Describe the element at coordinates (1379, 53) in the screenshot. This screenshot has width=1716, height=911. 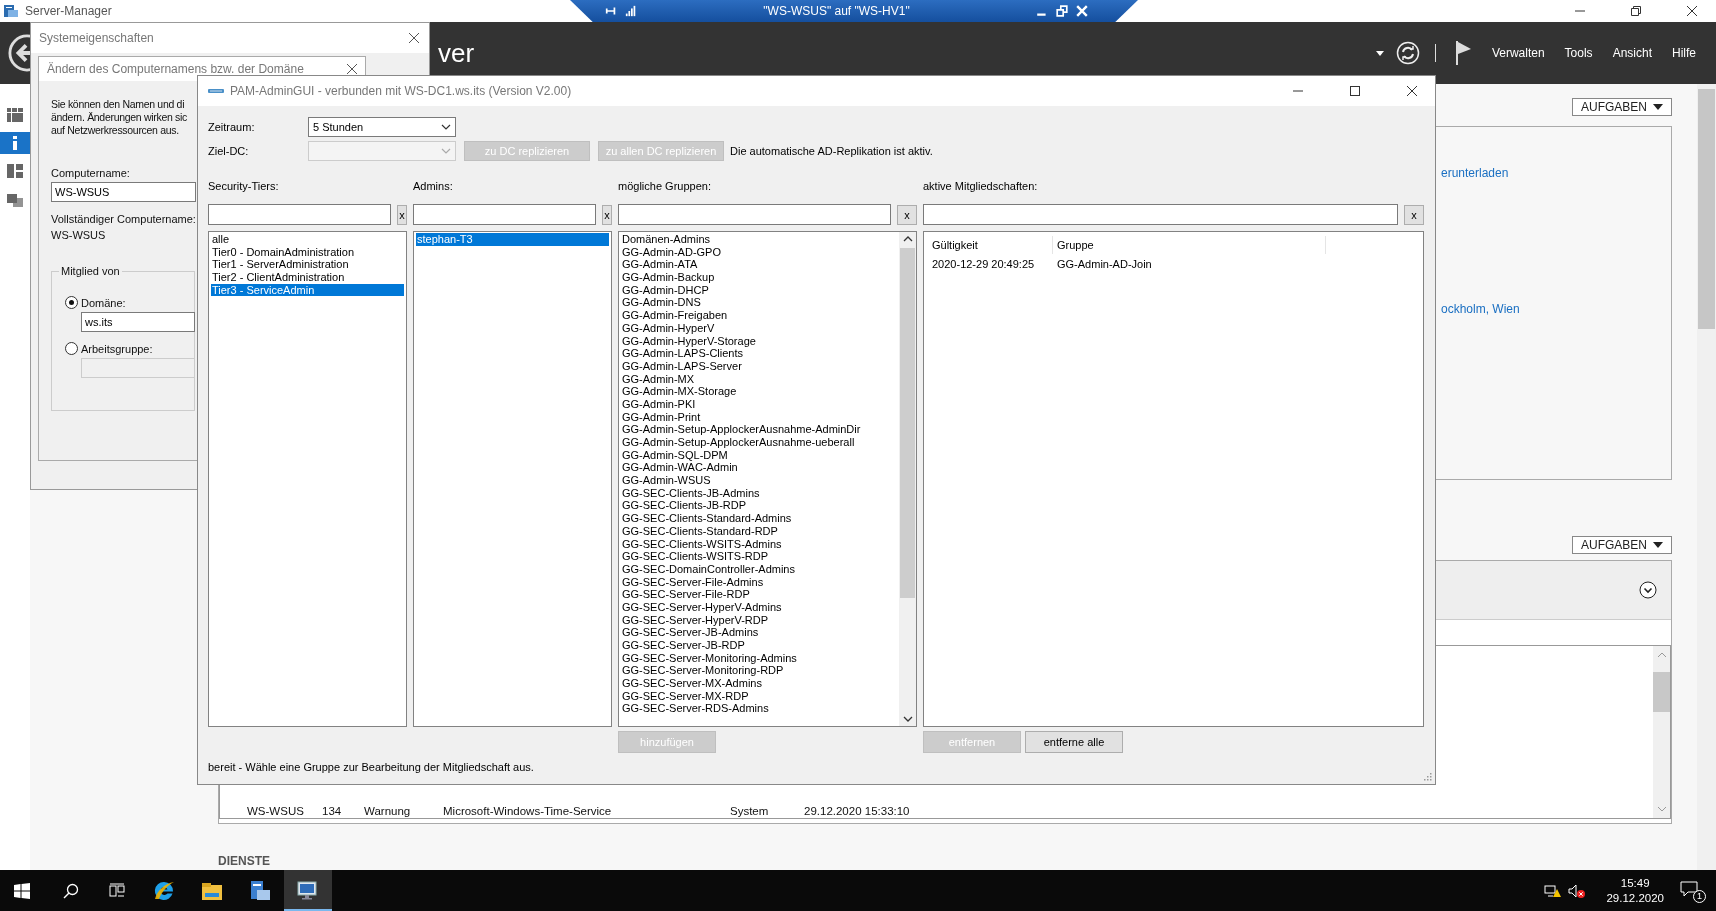
I see `caret-icon` at that location.